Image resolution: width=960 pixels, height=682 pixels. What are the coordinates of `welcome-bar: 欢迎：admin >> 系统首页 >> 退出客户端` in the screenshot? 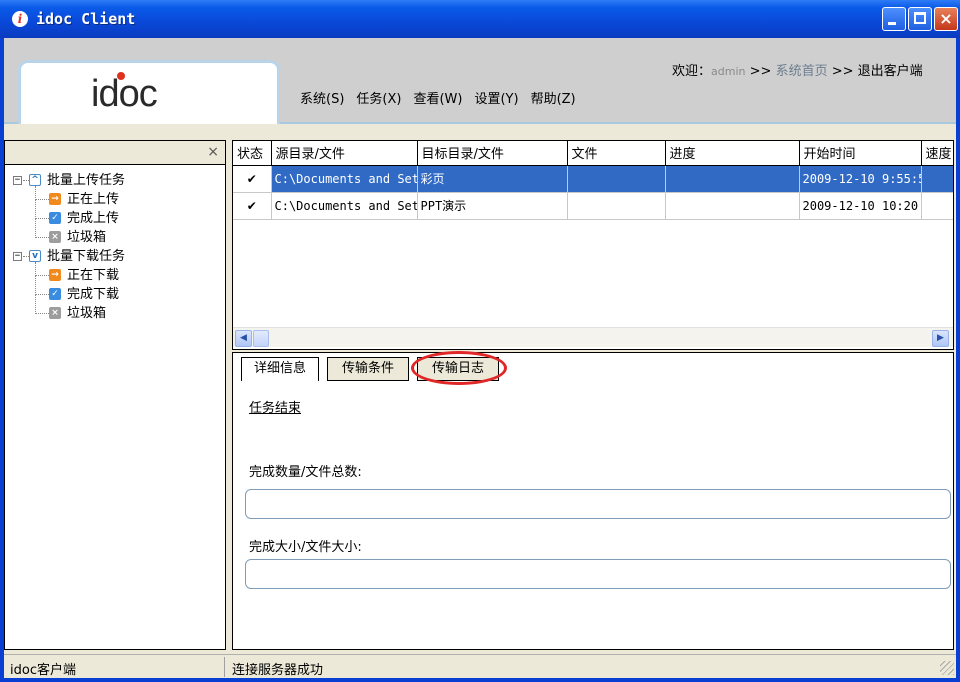 It's located at (797, 69).